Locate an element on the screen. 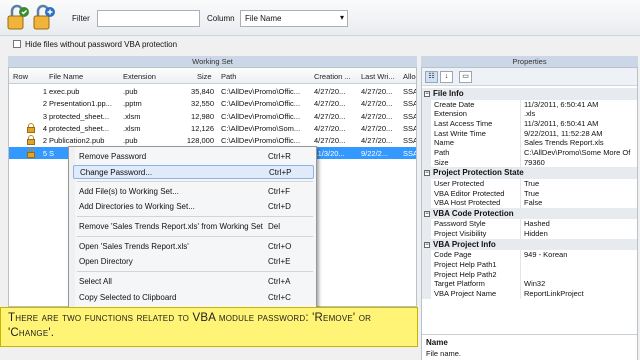 The height and width of the screenshot is (360, 640). menu-item: Add Directories to Working Set... Ctrl+D is located at coordinates (193, 207).